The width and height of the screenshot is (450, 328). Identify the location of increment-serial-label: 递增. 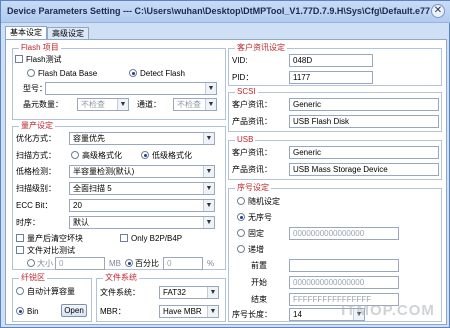
(256, 249).